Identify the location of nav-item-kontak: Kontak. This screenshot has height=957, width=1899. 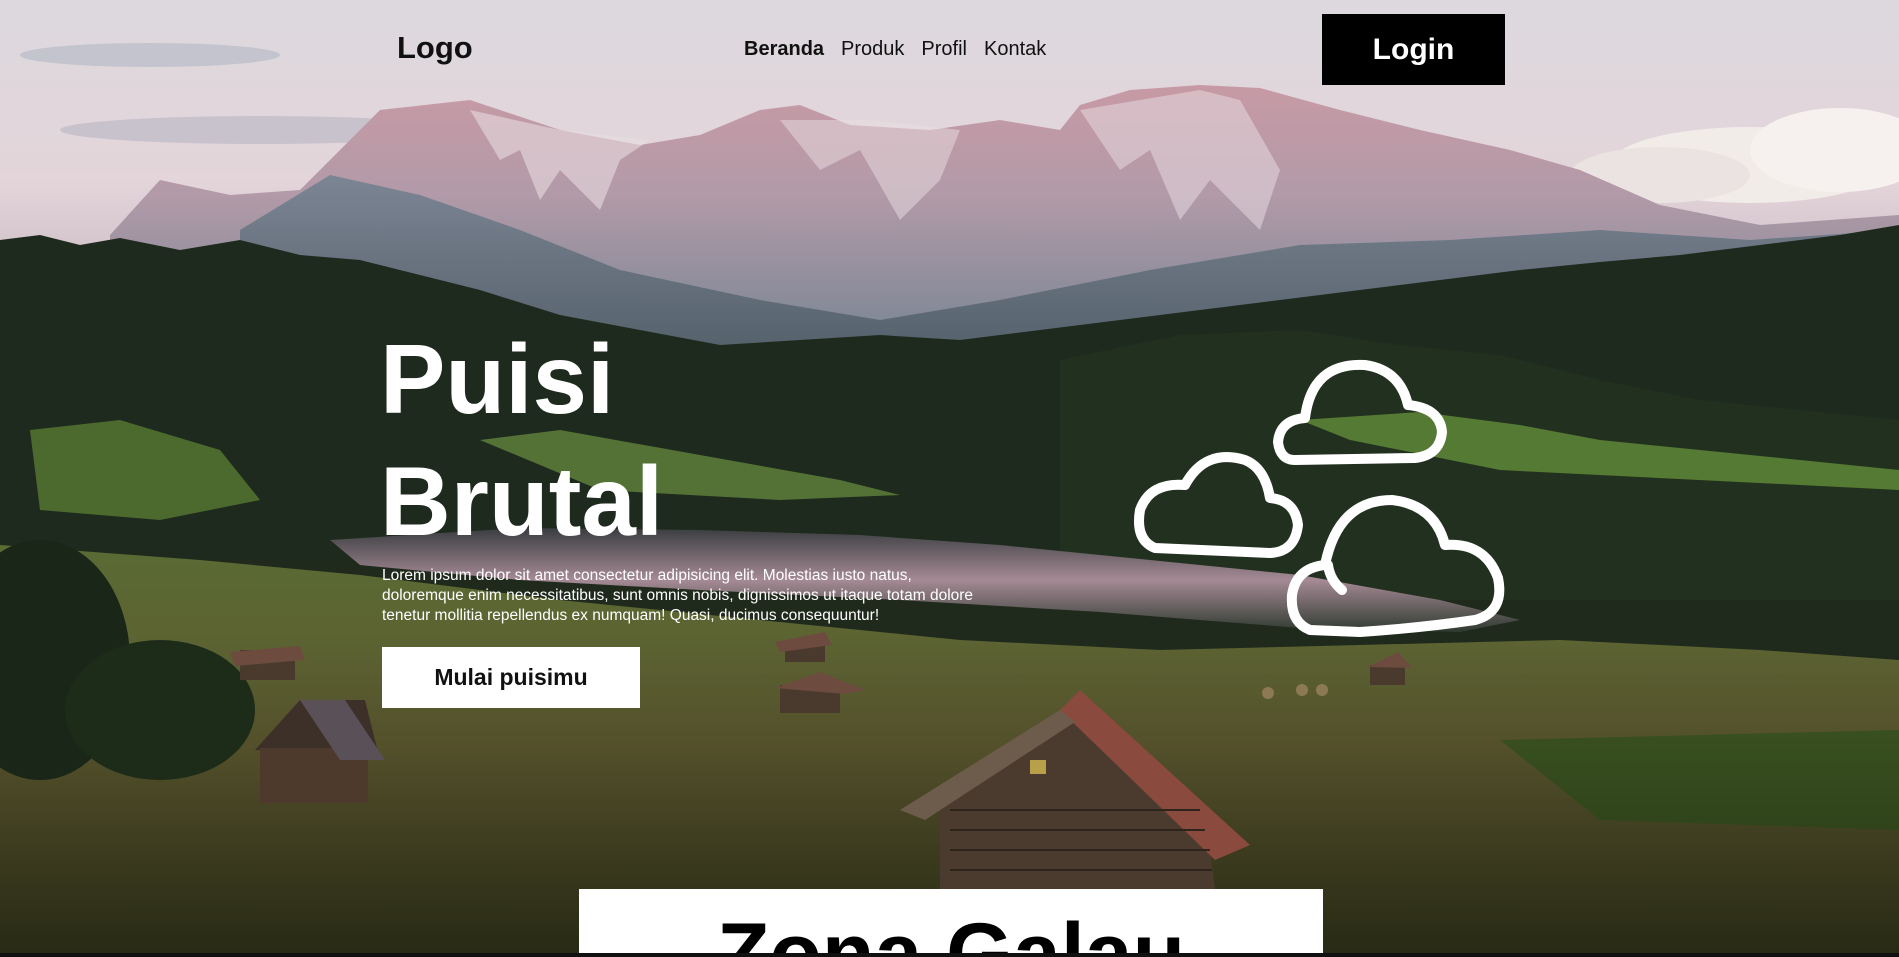
(1015, 49).